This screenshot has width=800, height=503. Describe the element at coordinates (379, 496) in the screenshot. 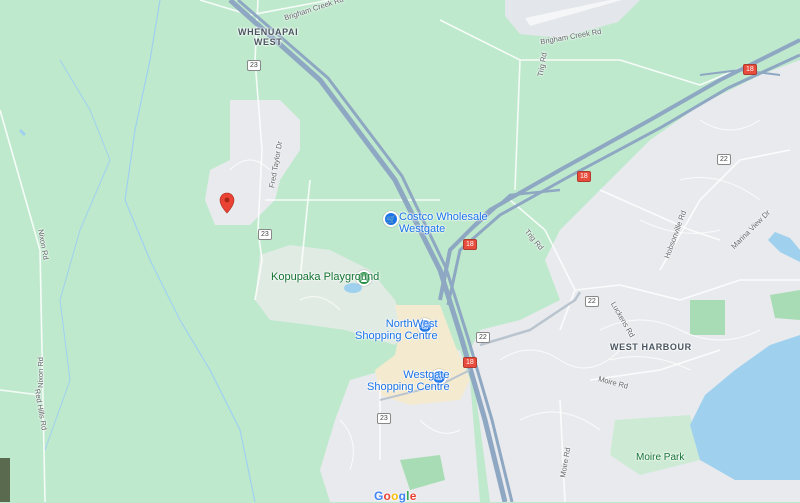

I see `google-logo-letter: G` at that location.